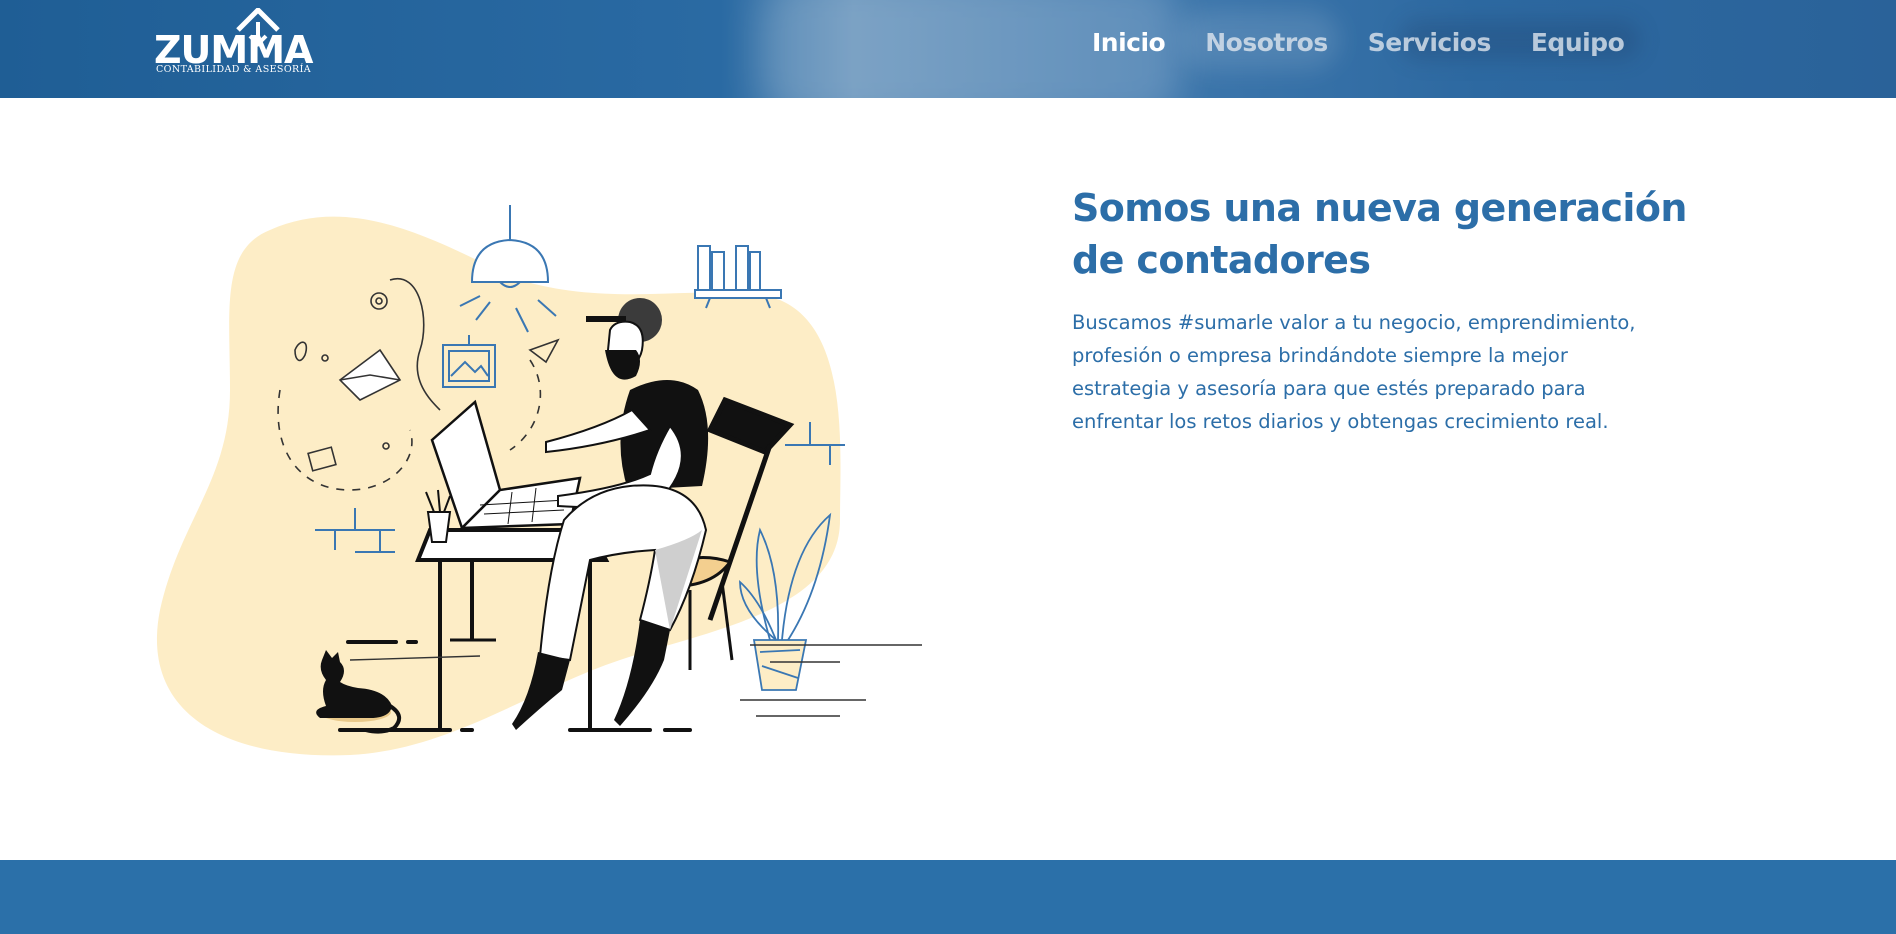 The width and height of the screenshot is (1896, 934). Describe the element at coordinates (1129, 42) in the screenshot. I see `nav-item-inicio: Inicio` at that location.